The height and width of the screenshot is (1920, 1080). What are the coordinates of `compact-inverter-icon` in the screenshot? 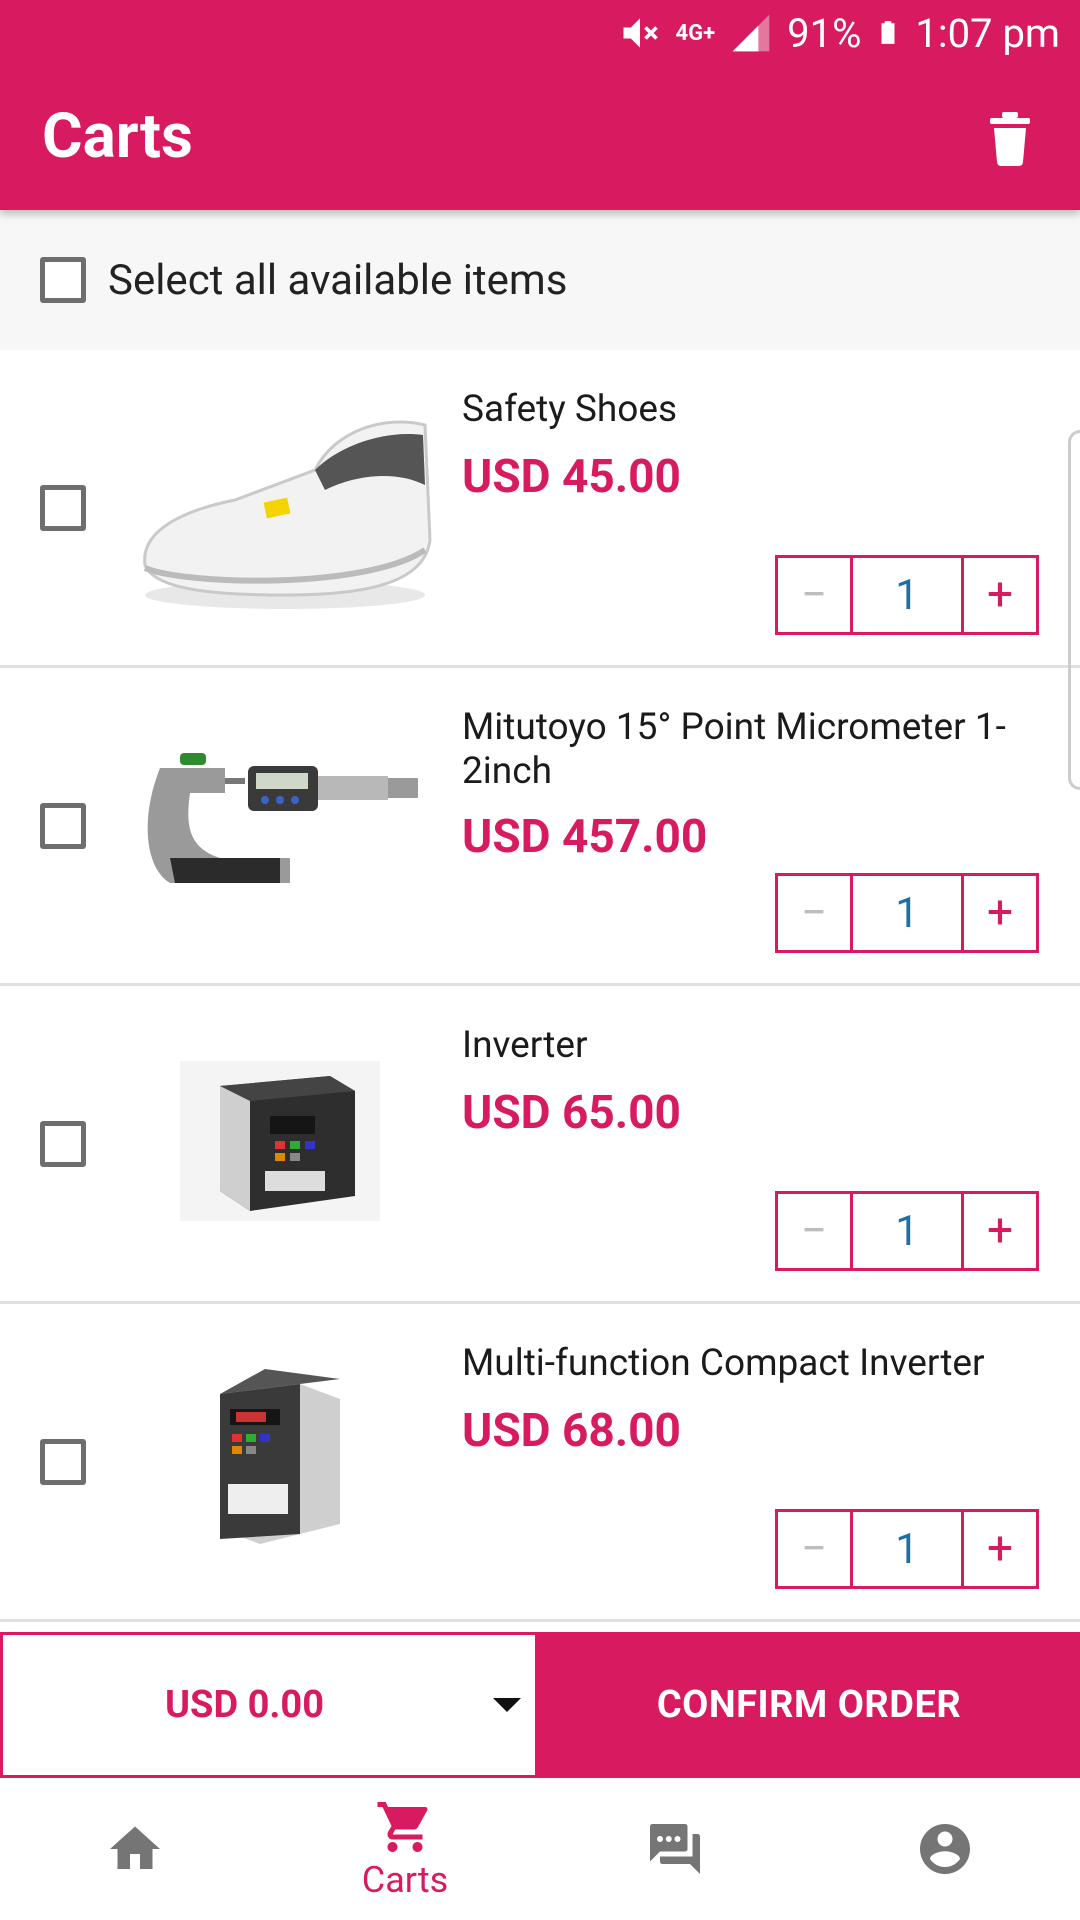 It's located at (280, 1456).